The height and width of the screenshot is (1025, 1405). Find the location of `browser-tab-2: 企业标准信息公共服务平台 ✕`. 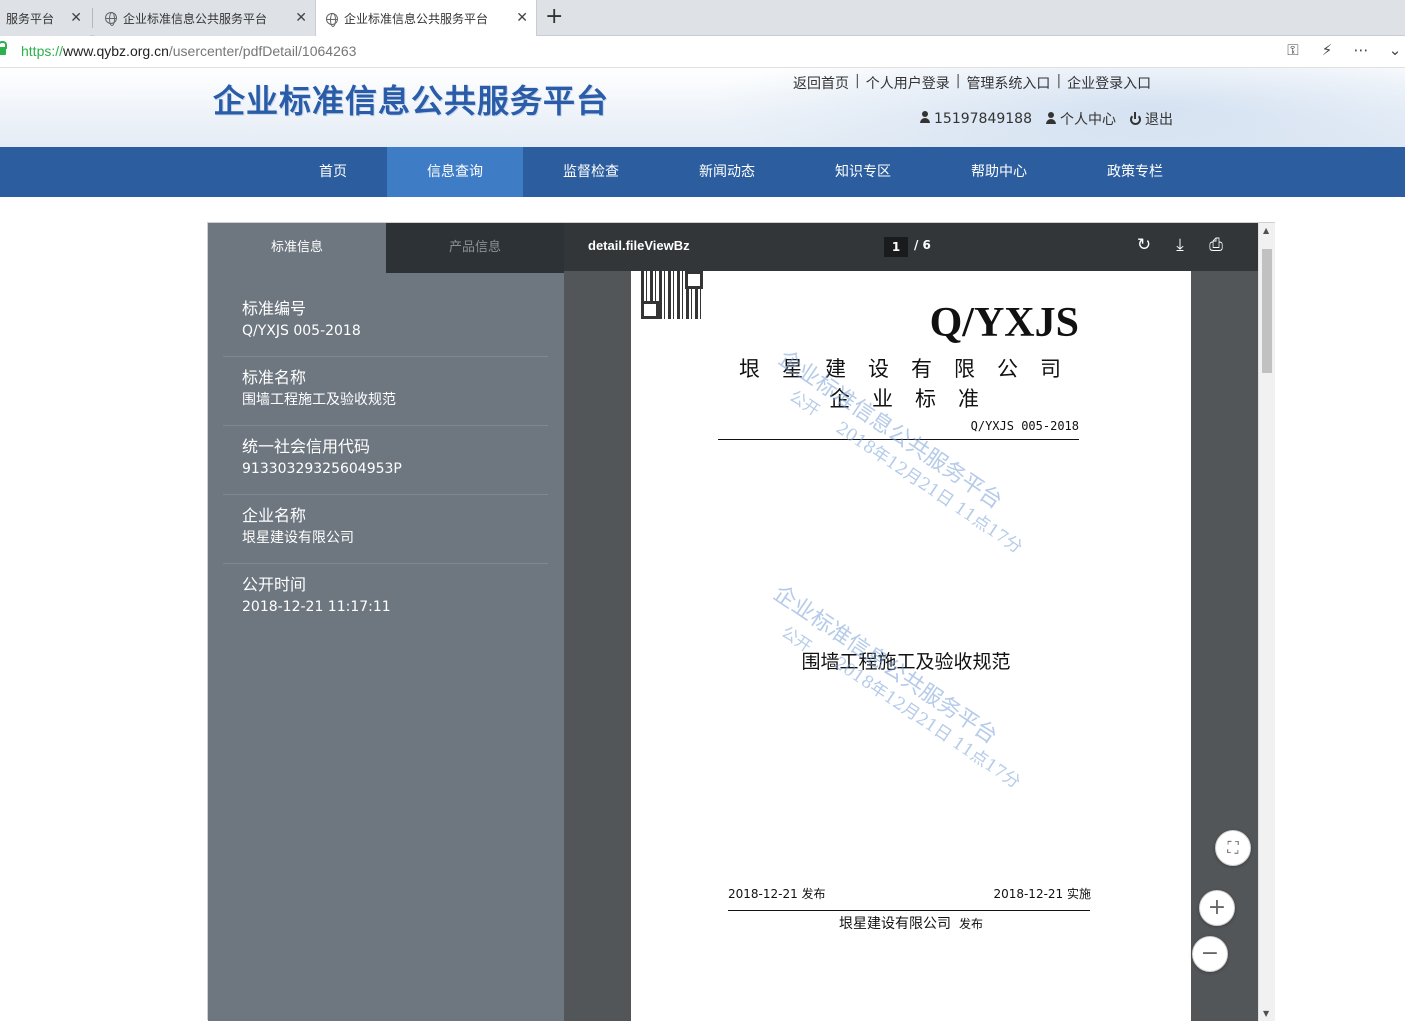

browser-tab-2: 企业标准信息公共服务平台 ✕ is located at coordinates (205, 18).